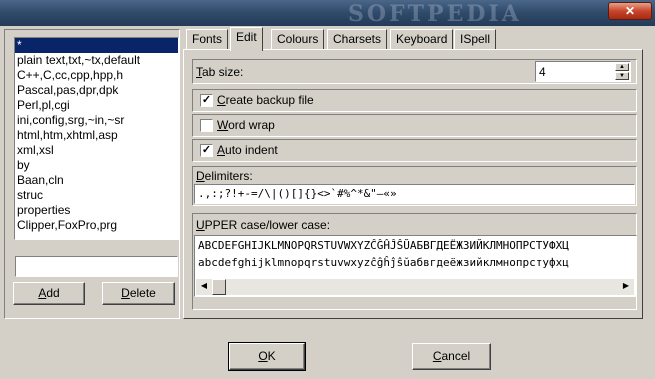  Describe the element at coordinates (96, 210) in the screenshot. I see `list-item: properties` at that location.